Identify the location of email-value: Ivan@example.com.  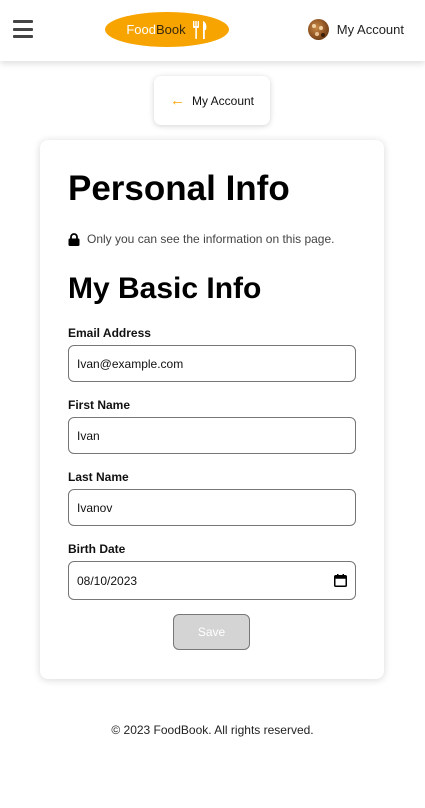
(130, 363).